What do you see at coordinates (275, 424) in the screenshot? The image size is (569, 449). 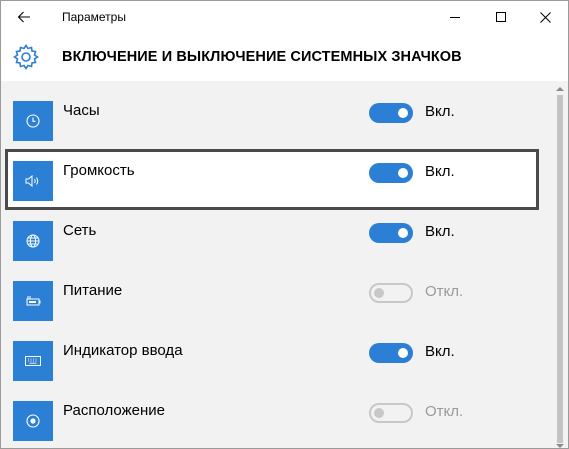 I see `list-item-location: Расположение Откл.` at bounding box center [275, 424].